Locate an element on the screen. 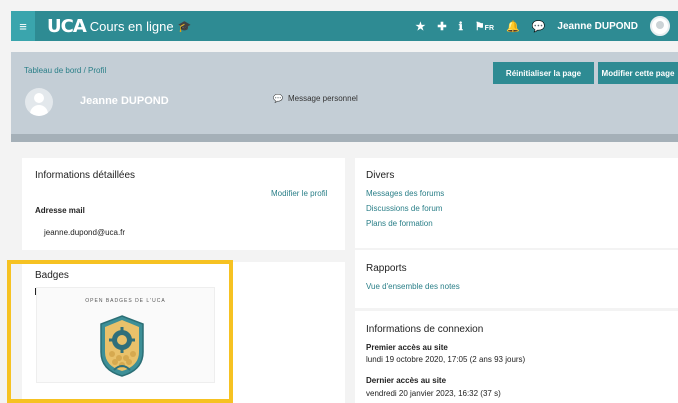  last-access-value: vendredi 20 janvier 2023, 16:32 (37 s) is located at coordinates (433, 393).